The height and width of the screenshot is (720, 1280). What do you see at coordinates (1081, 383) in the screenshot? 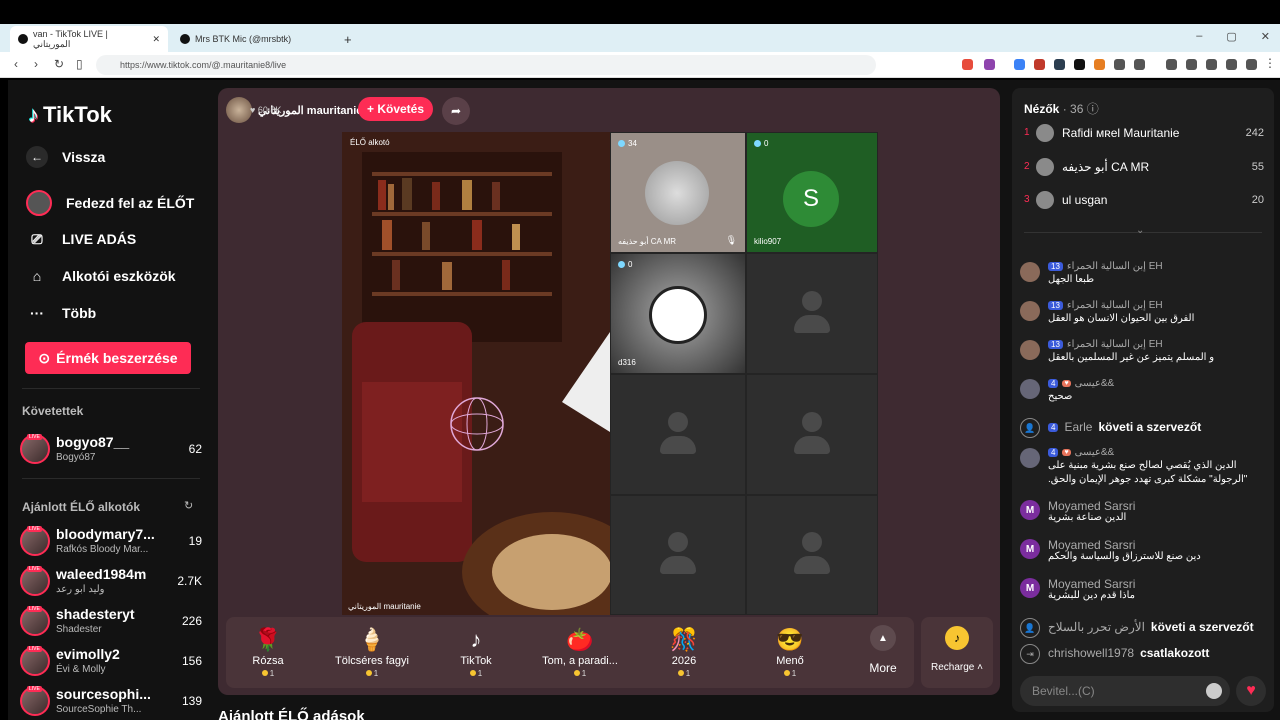
I see `message-header: 4 ♥ عيسى&&` at bounding box center [1081, 383].